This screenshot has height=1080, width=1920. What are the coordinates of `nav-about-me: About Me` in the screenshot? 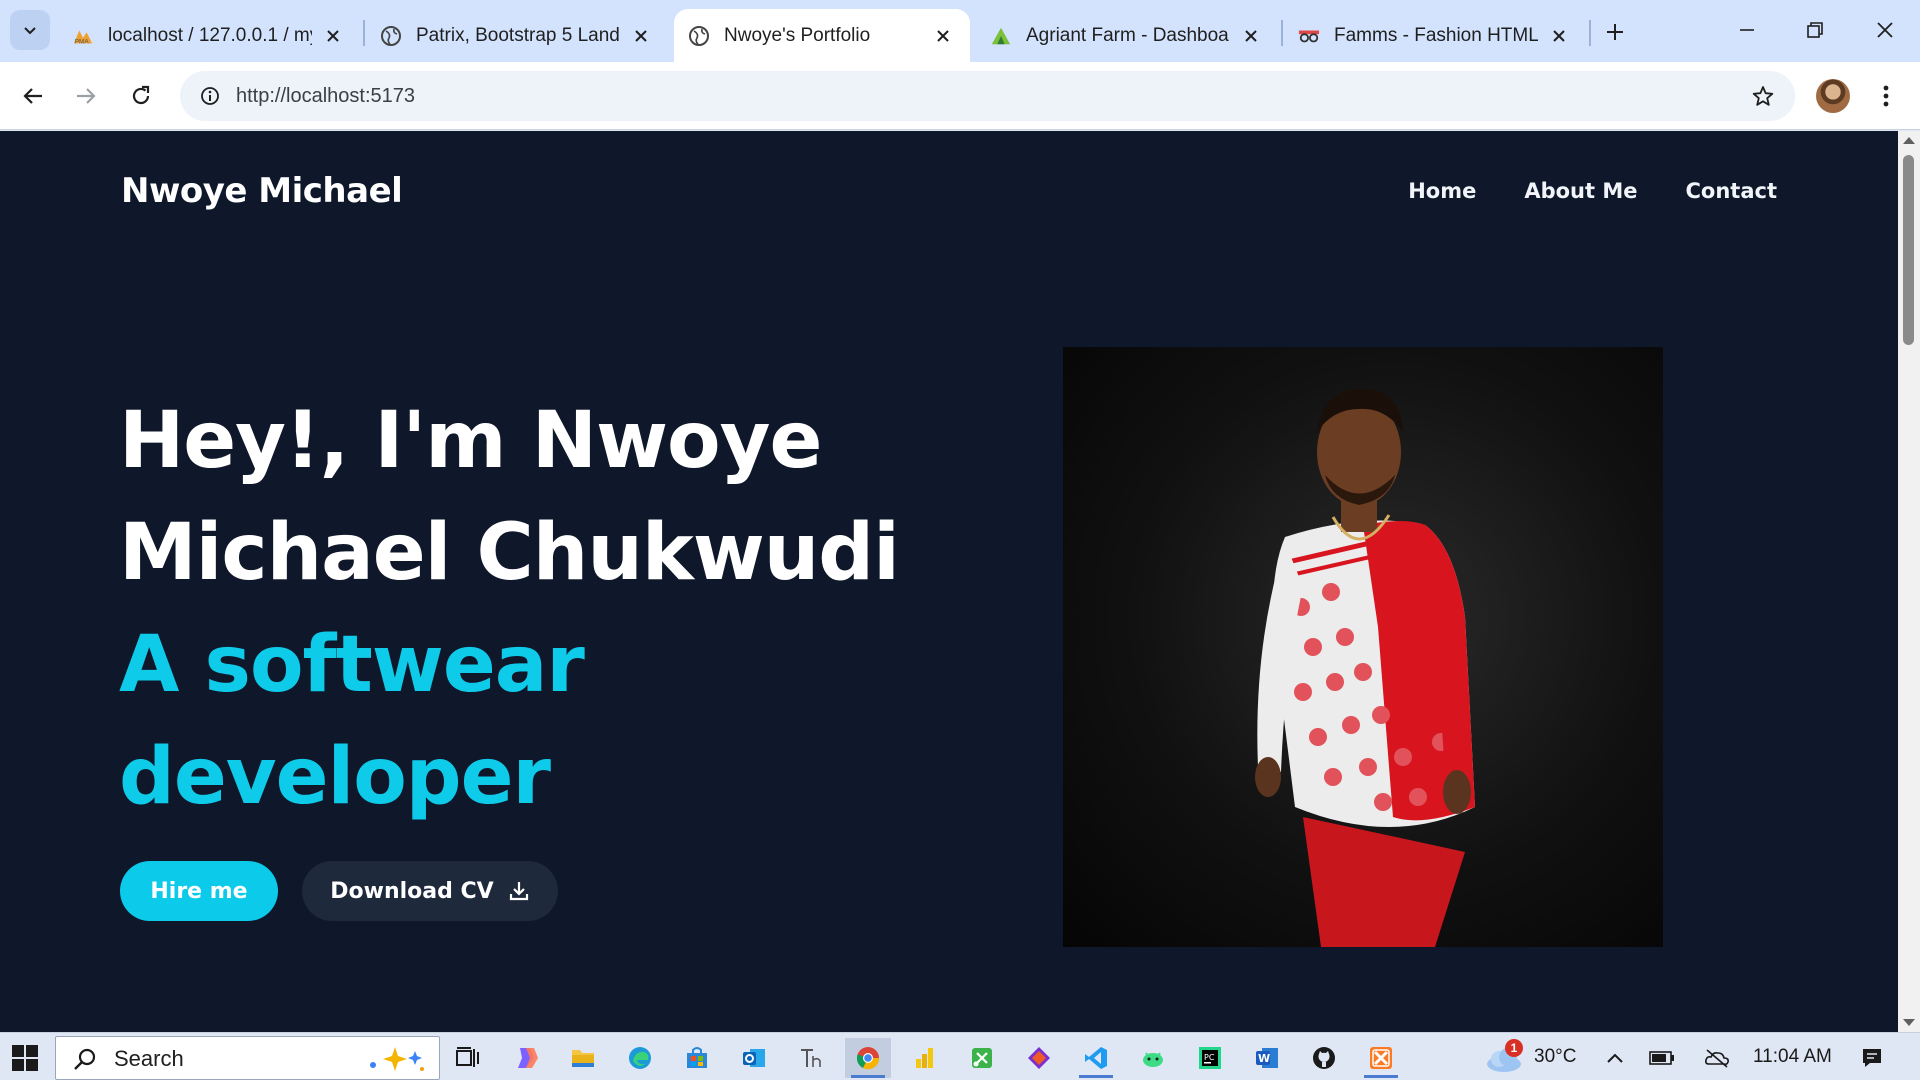 It's located at (1580, 191).